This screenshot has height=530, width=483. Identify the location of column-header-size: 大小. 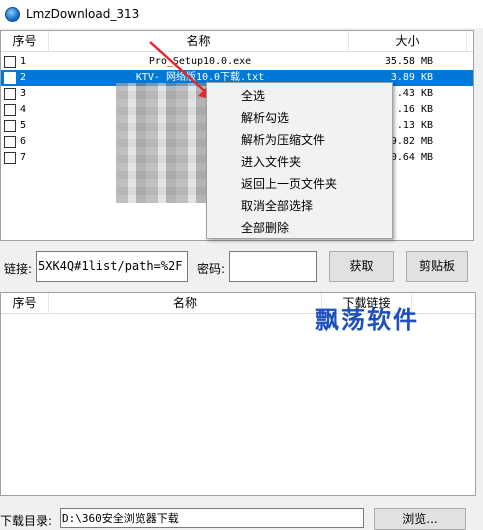
(408, 41).